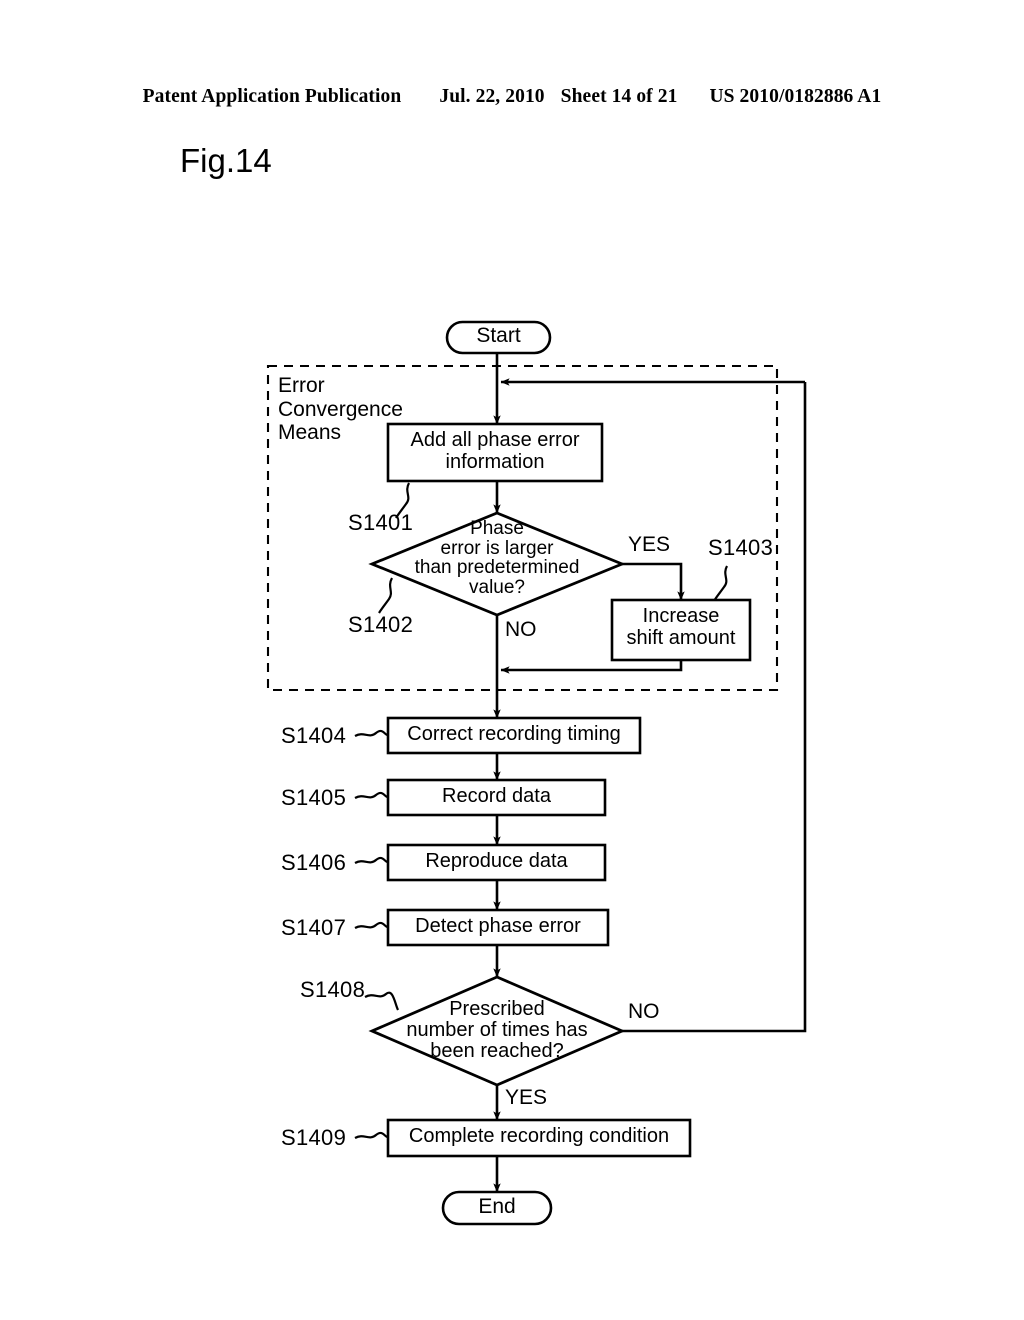  Describe the element at coordinates (498, 927) in the screenshot. I see `detect-phase-error-box` at that location.